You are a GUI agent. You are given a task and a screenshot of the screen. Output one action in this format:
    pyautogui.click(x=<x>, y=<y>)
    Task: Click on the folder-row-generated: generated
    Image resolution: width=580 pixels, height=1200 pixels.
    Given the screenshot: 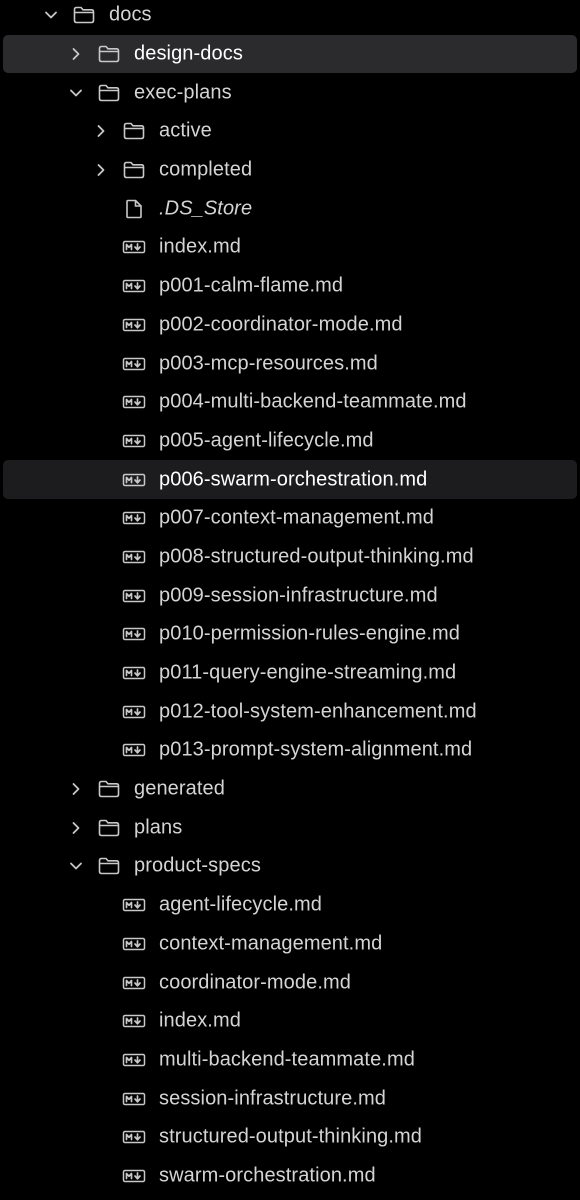 What is the action you would take?
    pyautogui.click(x=290, y=789)
    